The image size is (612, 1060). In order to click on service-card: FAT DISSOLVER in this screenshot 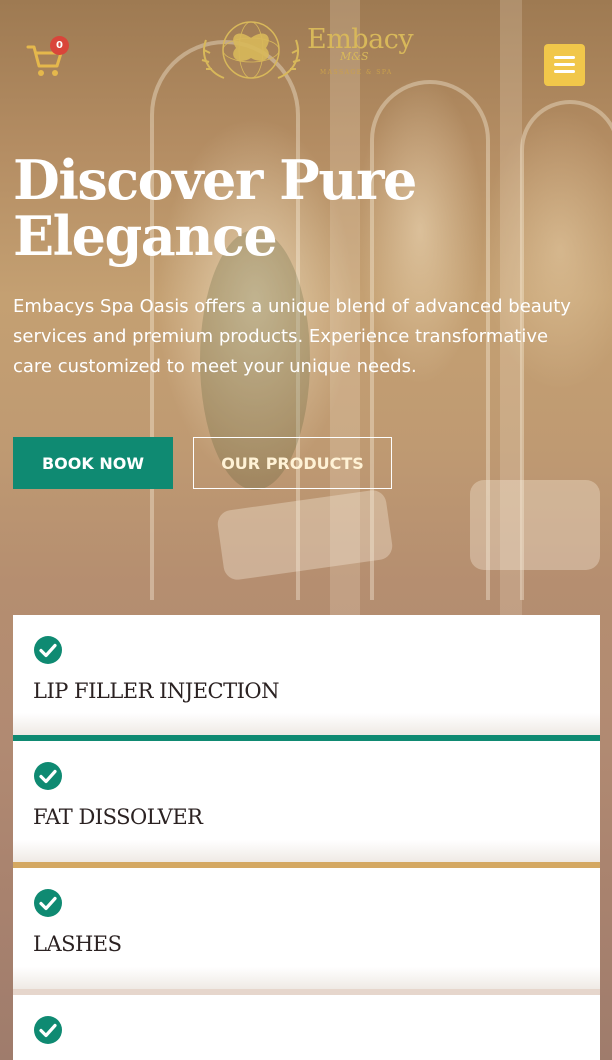, I will do `click(306, 801)`.